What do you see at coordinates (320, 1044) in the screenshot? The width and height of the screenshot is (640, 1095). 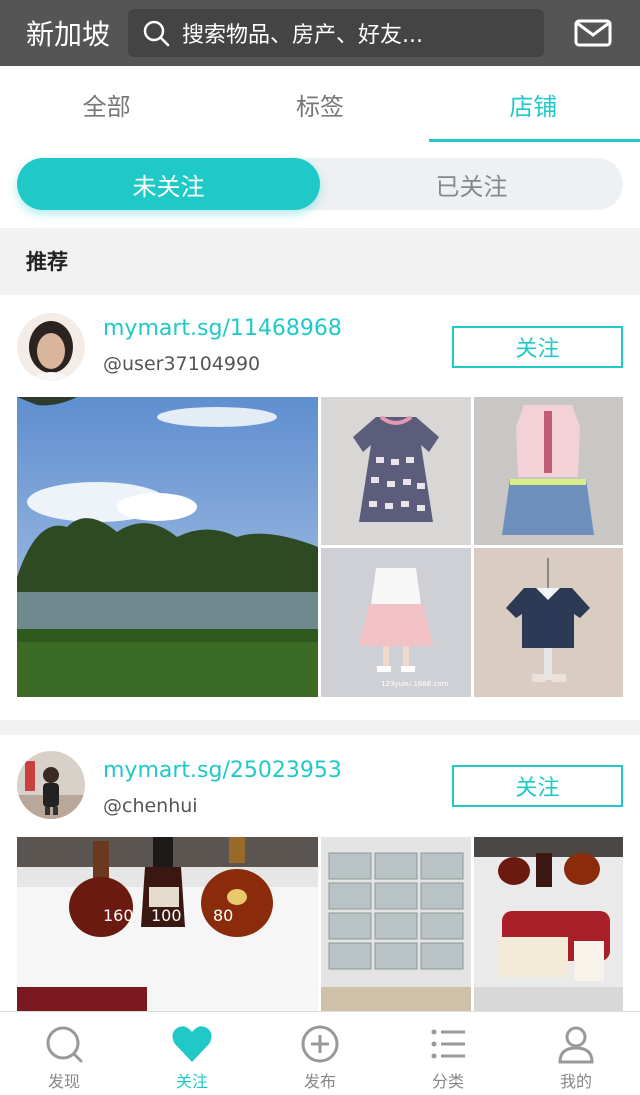 I see `plus-circle-icon` at bounding box center [320, 1044].